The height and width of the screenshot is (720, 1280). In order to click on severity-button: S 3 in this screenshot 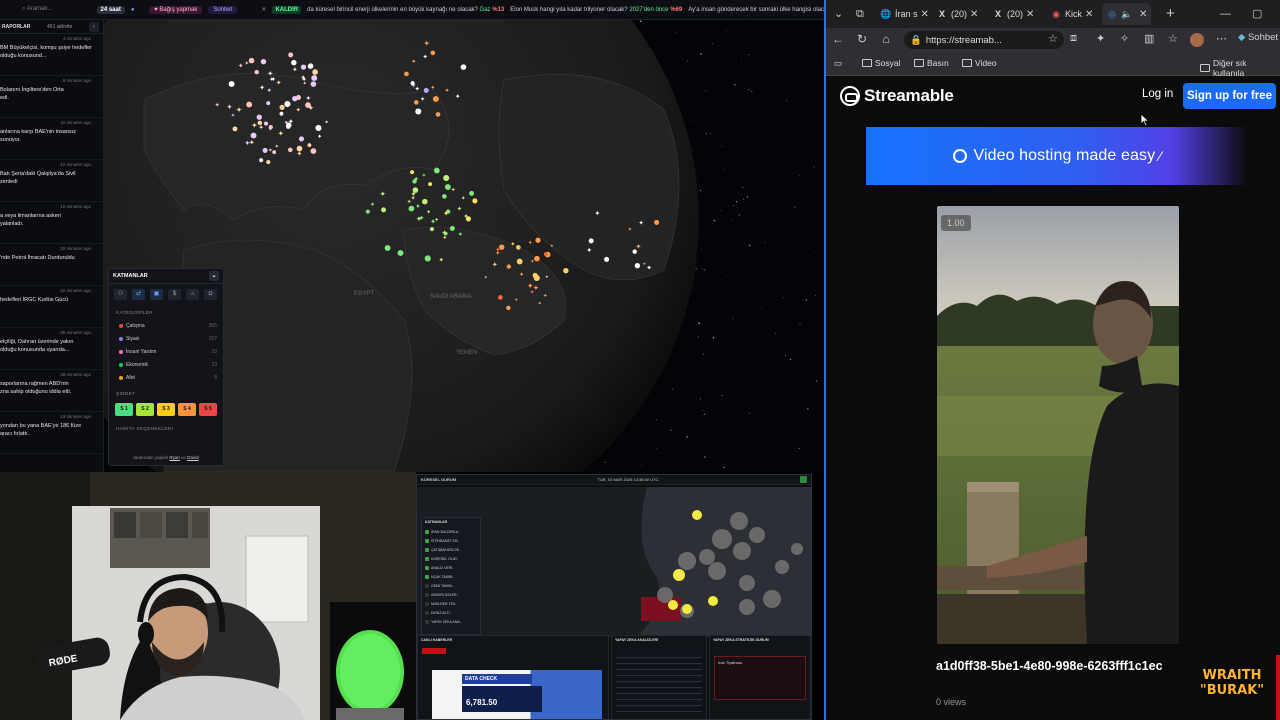, I will do `click(166, 409)`.